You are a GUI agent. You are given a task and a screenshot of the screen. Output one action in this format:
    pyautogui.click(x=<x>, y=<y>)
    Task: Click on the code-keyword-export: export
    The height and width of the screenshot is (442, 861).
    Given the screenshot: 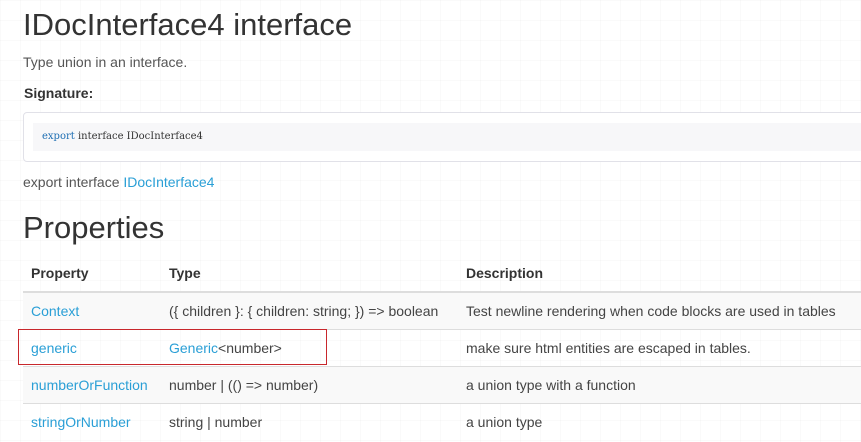 What is the action you would take?
    pyautogui.click(x=58, y=136)
    